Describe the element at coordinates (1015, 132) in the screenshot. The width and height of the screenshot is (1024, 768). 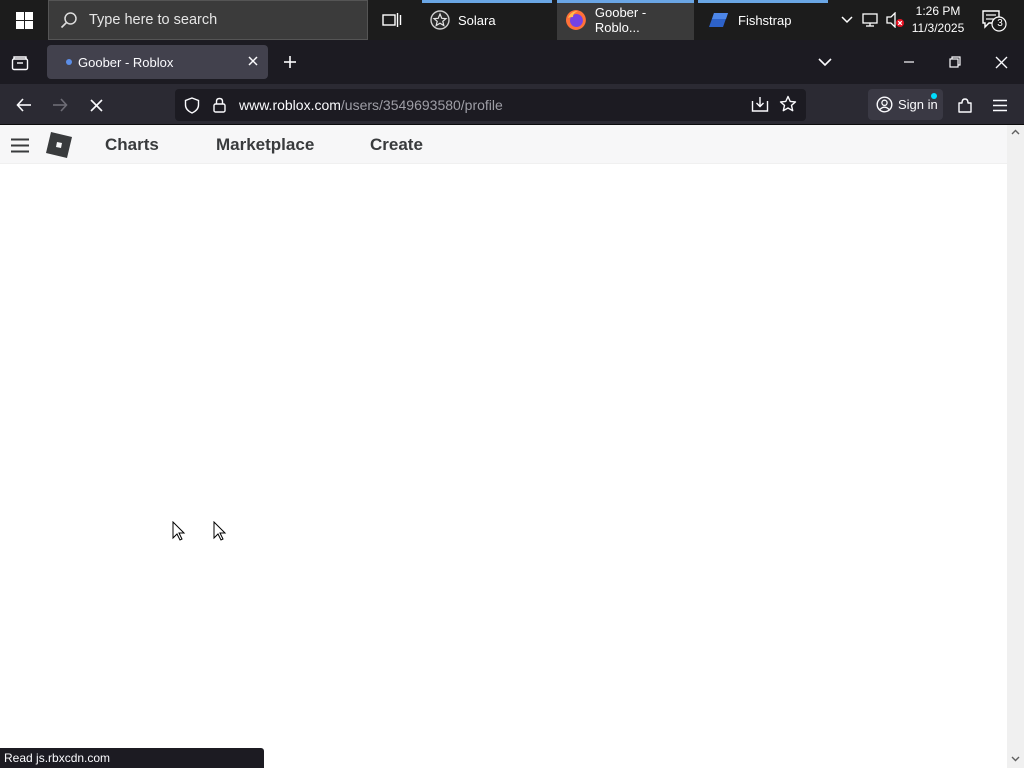
I see `scroll-up-arrow-icon` at that location.